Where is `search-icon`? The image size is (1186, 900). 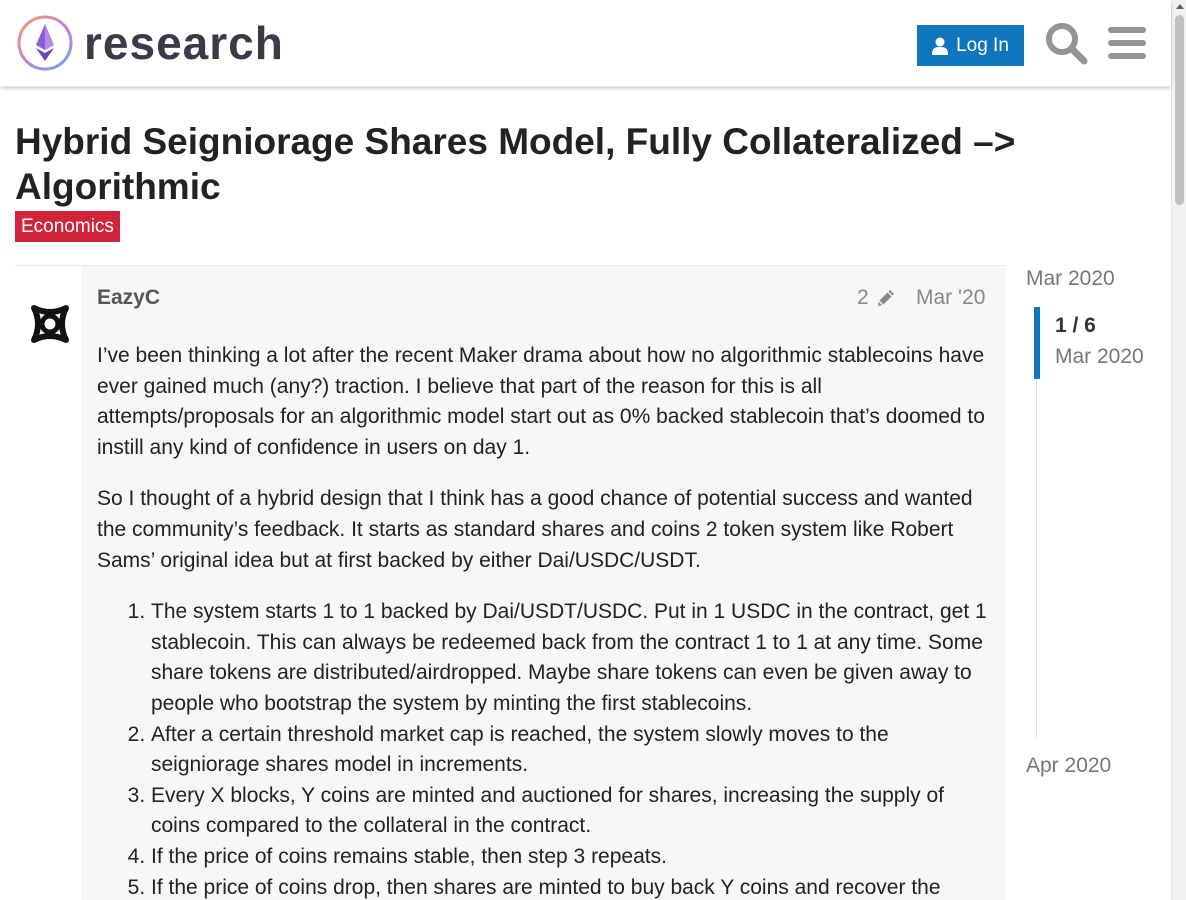 search-icon is located at coordinates (1066, 43).